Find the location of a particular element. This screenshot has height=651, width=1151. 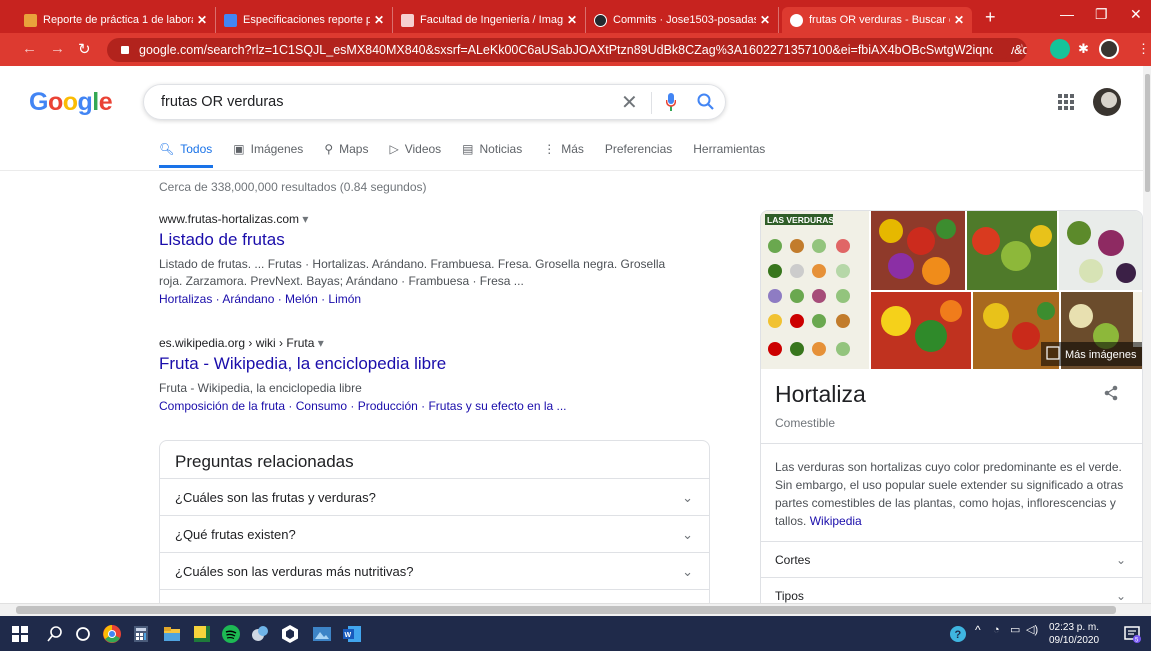

clock: 02:23 p. m. 09/10/2020 is located at coordinates (1074, 634).